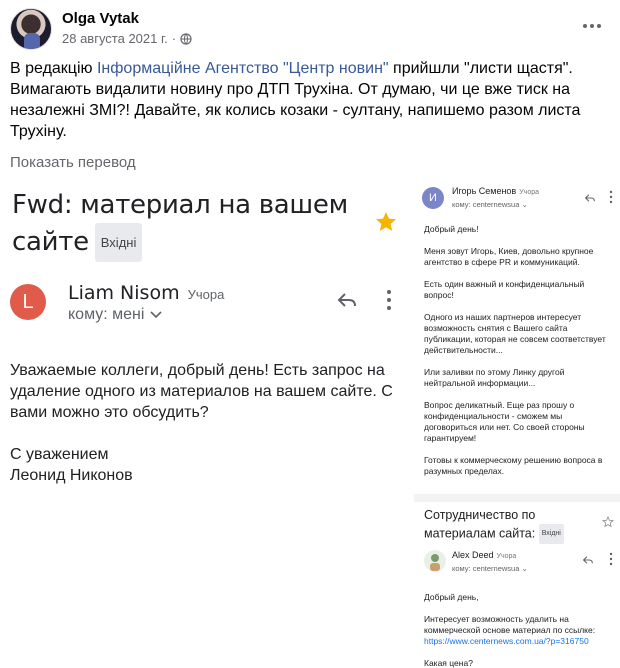 The height and width of the screenshot is (668, 620). Describe the element at coordinates (310, 30) in the screenshot. I see `post-header: Olga Vytak 28 августа 2021 г. ·` at that location.